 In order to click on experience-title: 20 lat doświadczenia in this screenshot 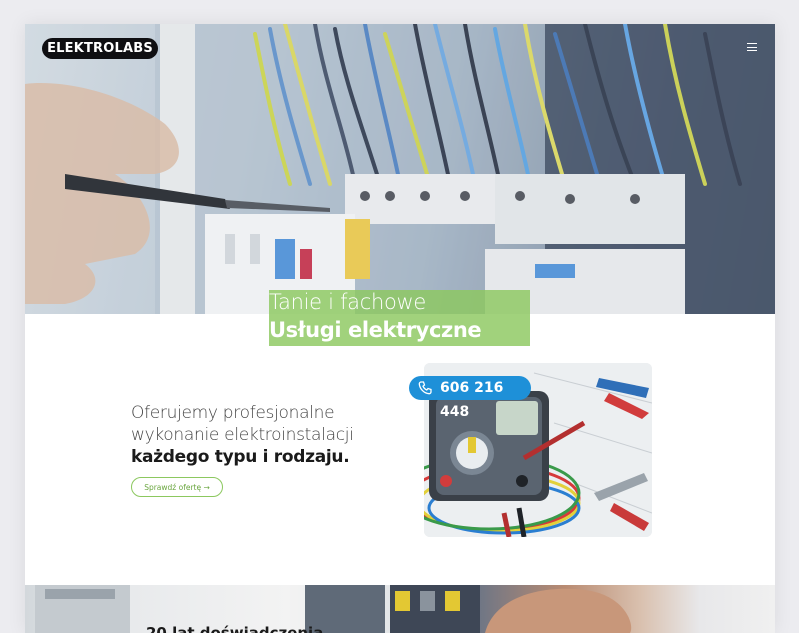, I will do `click(235, 628)`.